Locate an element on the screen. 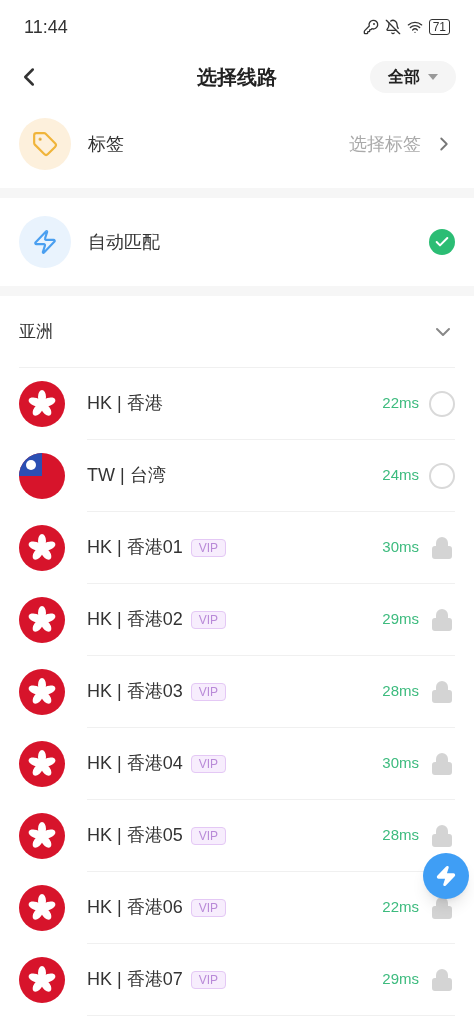 Image resolution: width=474 pixels, height=1024 pixels. filter-dropdown: 全部 is located at coordinates (413, 77).